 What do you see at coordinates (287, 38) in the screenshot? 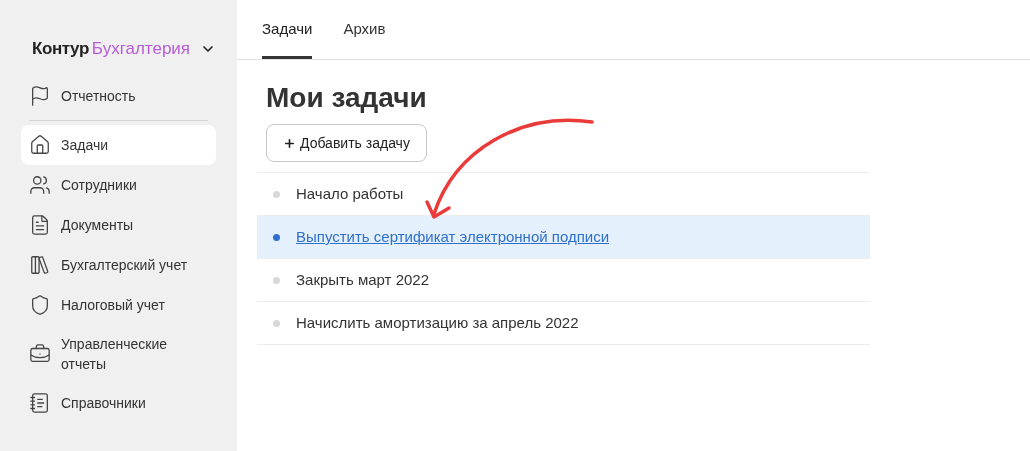
I see `tab: Задачи` at bounding box center [287, 38].